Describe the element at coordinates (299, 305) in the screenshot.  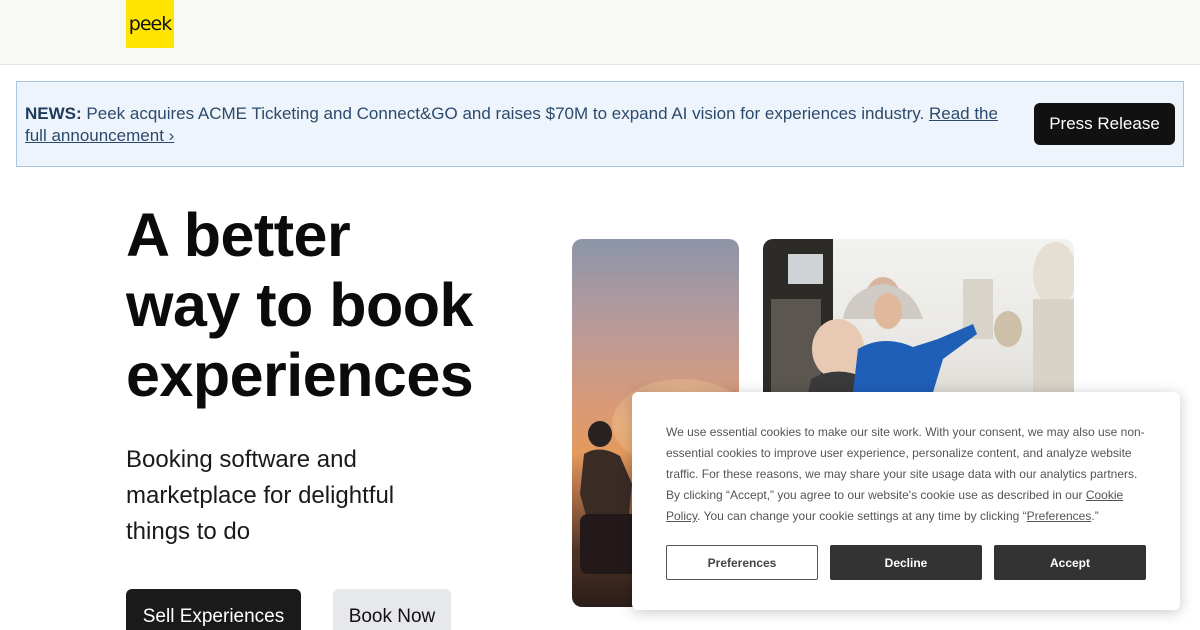
I see `hero-title-line-2: way to book` at that location.